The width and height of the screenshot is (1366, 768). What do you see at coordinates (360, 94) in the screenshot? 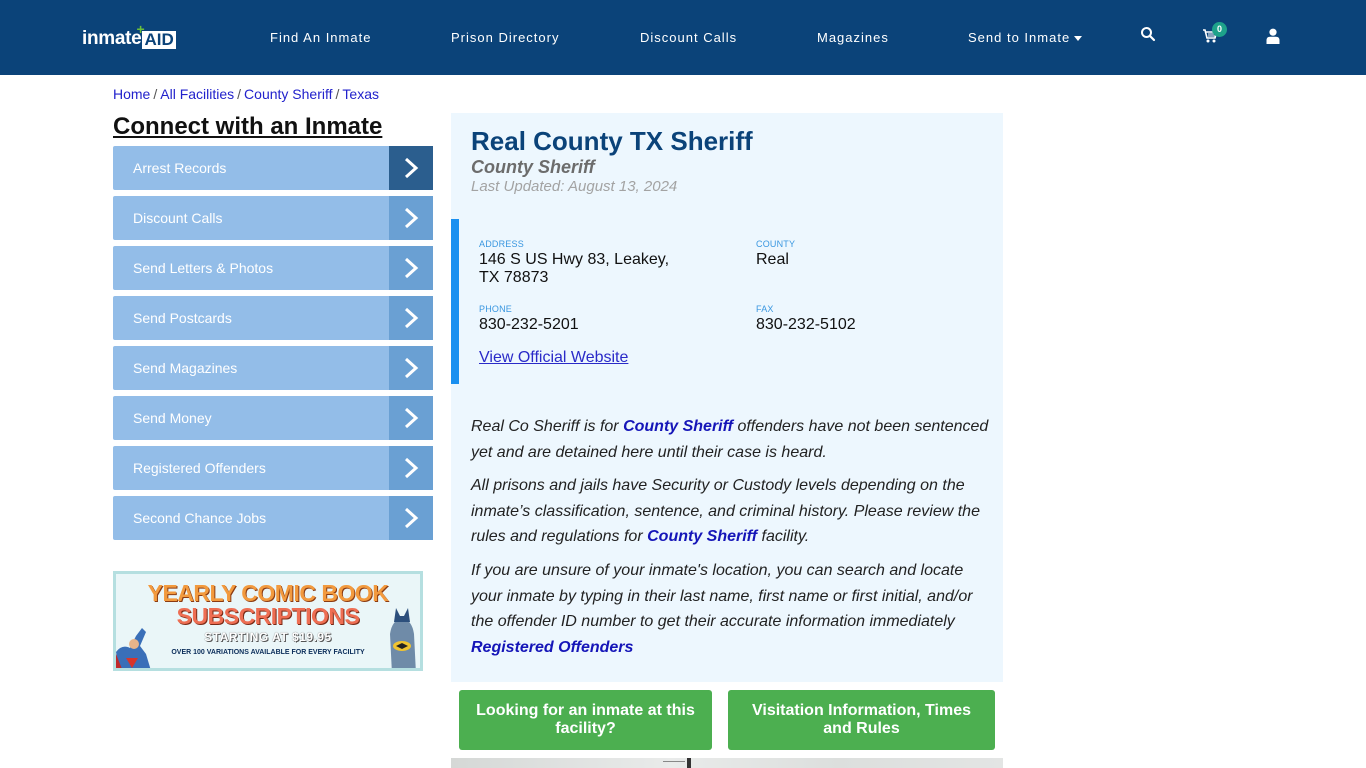
I see `breadcrumb-texas: Texas` at bounding box center [360, 94].